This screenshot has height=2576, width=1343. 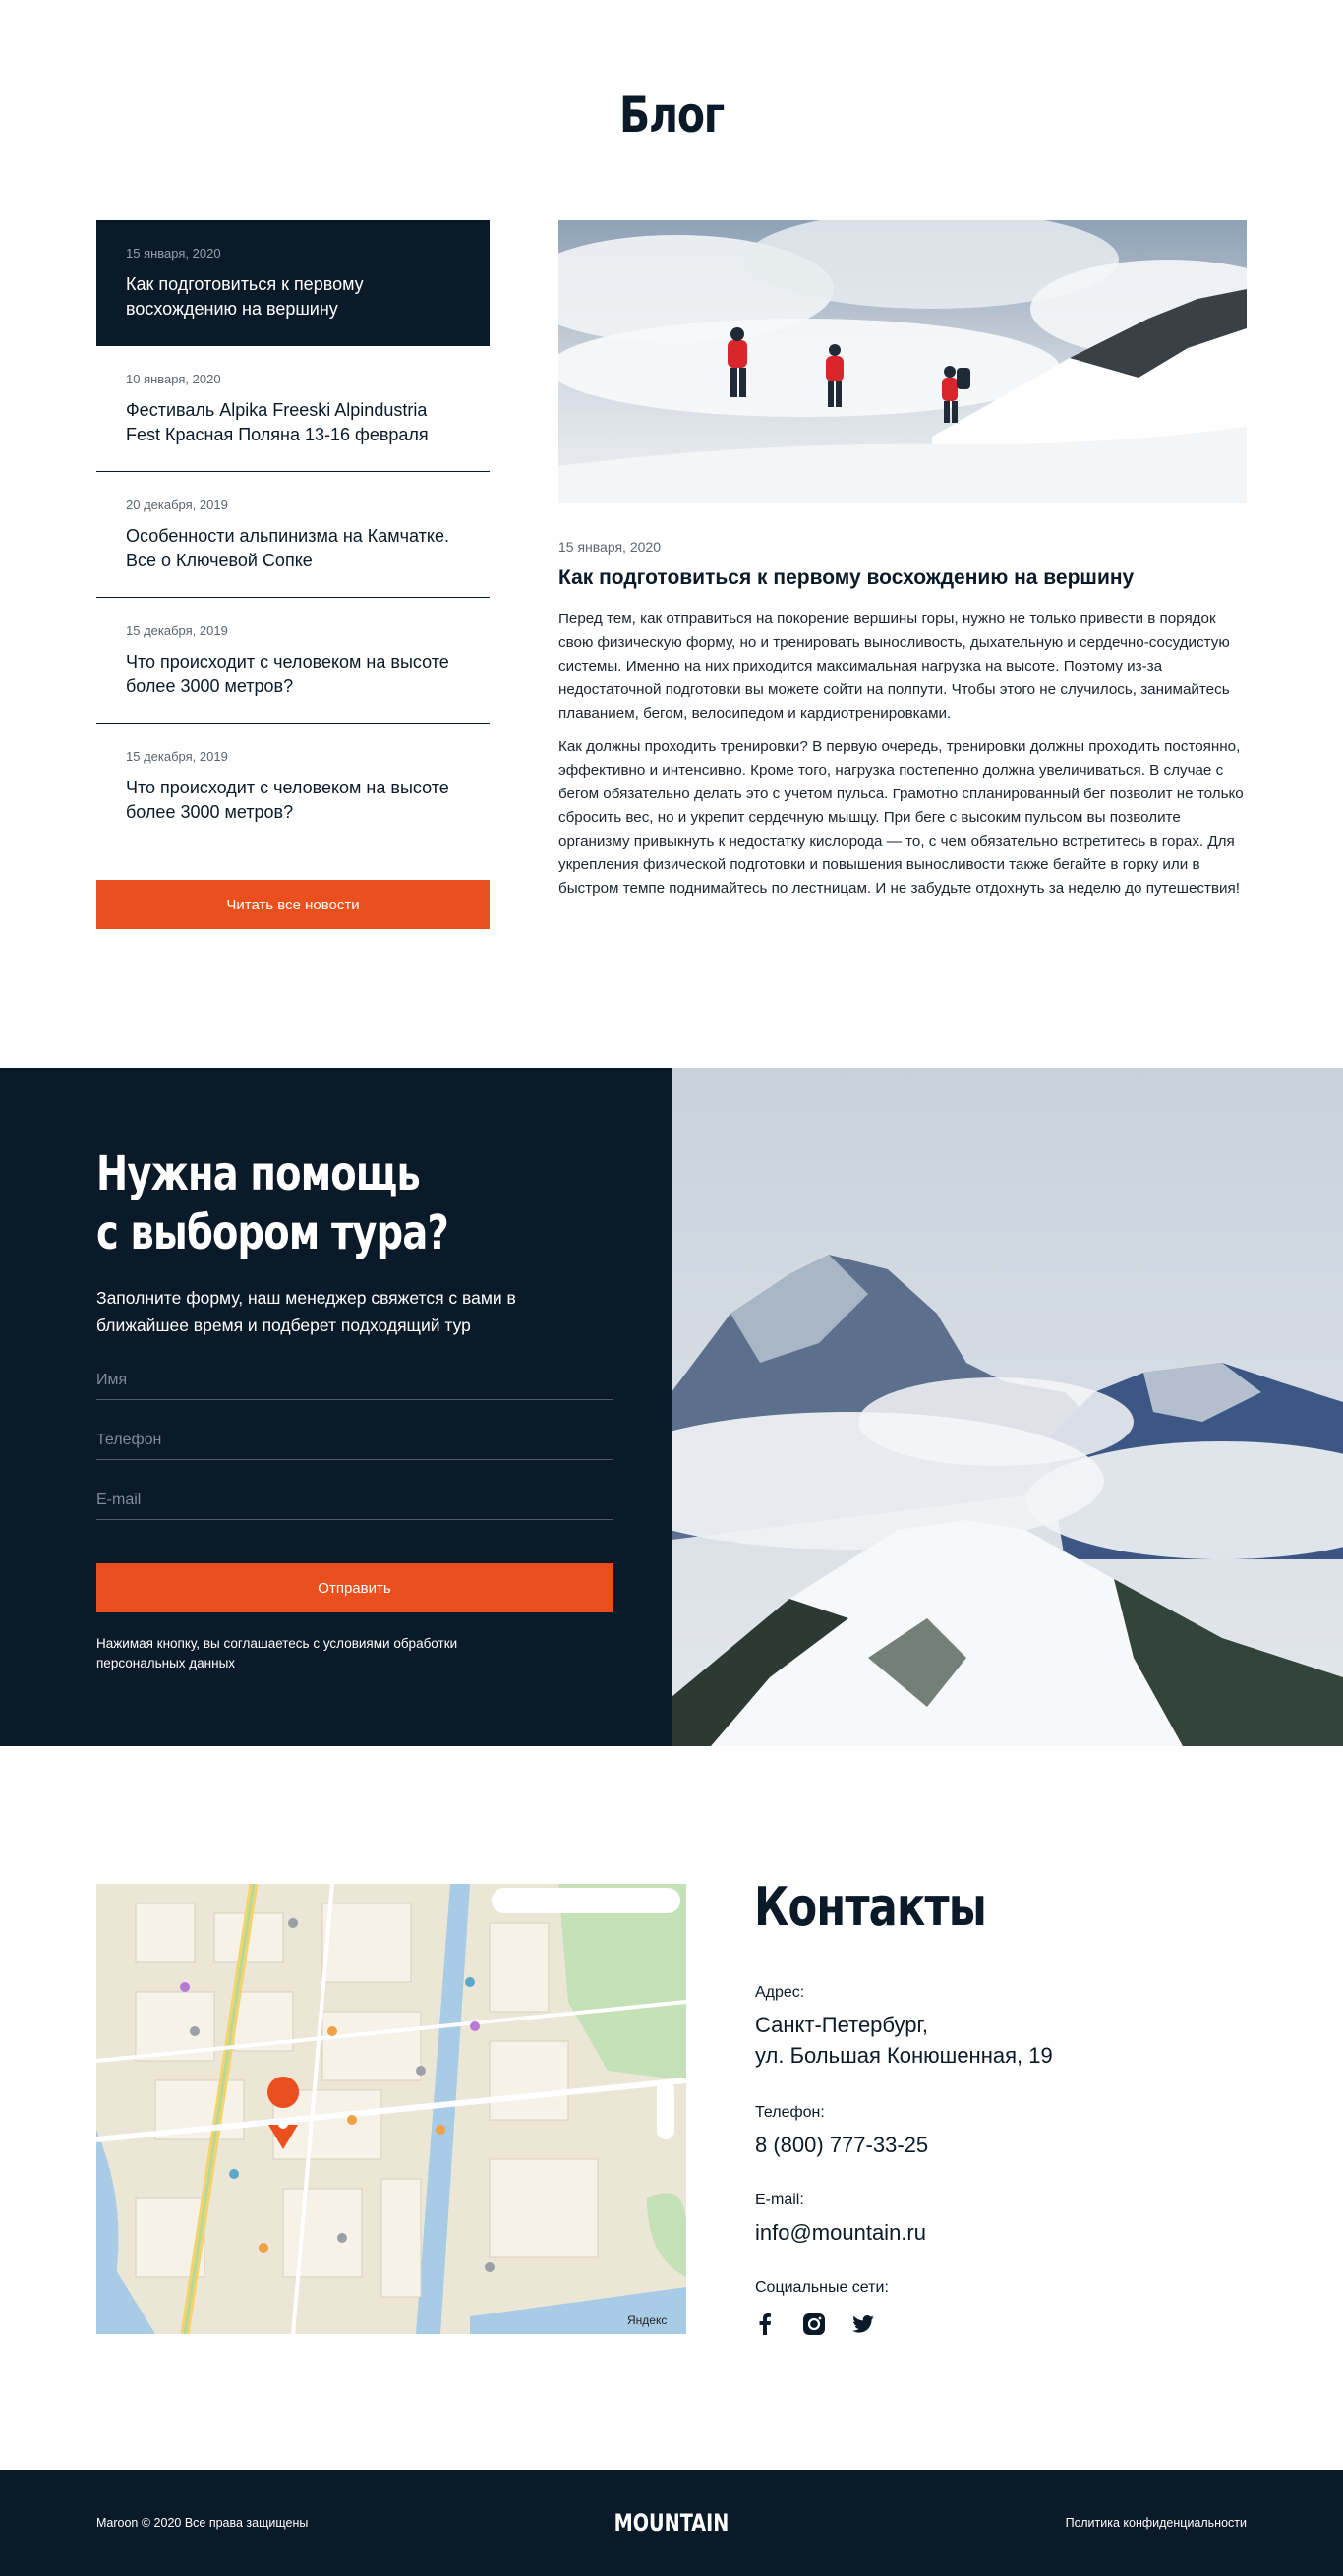 What do you see at coordinates (647, 2320) in the screenshot?
I see `map-brand: Яндекс` at bounding box center [647, 2320].